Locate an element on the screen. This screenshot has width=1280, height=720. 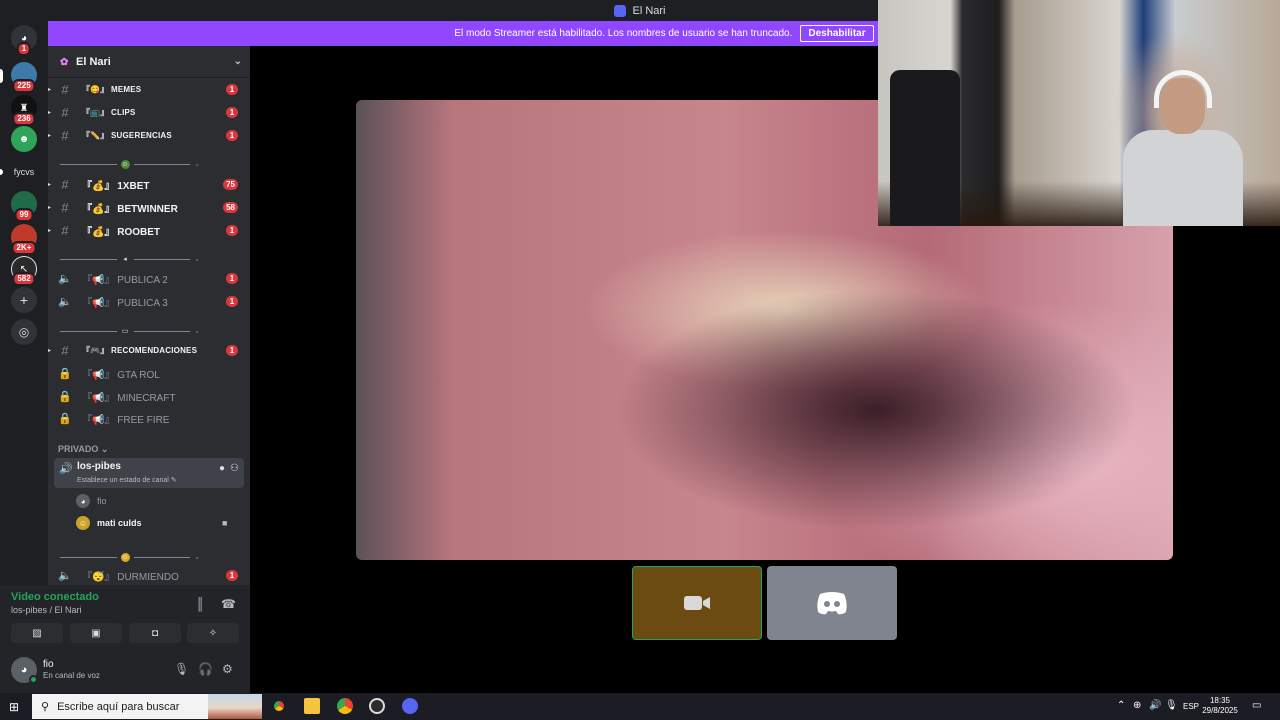
channel-recomendaciones: ▸ # 『🎮』 RECOMENDACIONES 1 is located at coordinates (149, 350).